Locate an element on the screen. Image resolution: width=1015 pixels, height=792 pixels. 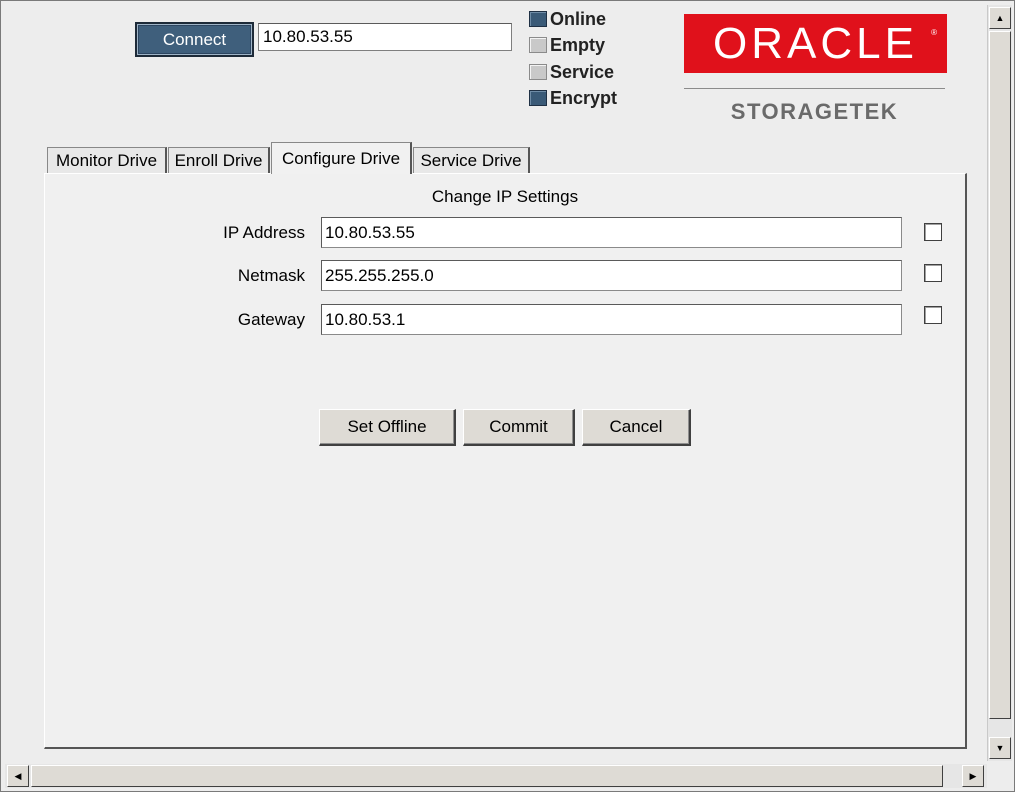
drive-address-input is located at coordinates (385, 37).